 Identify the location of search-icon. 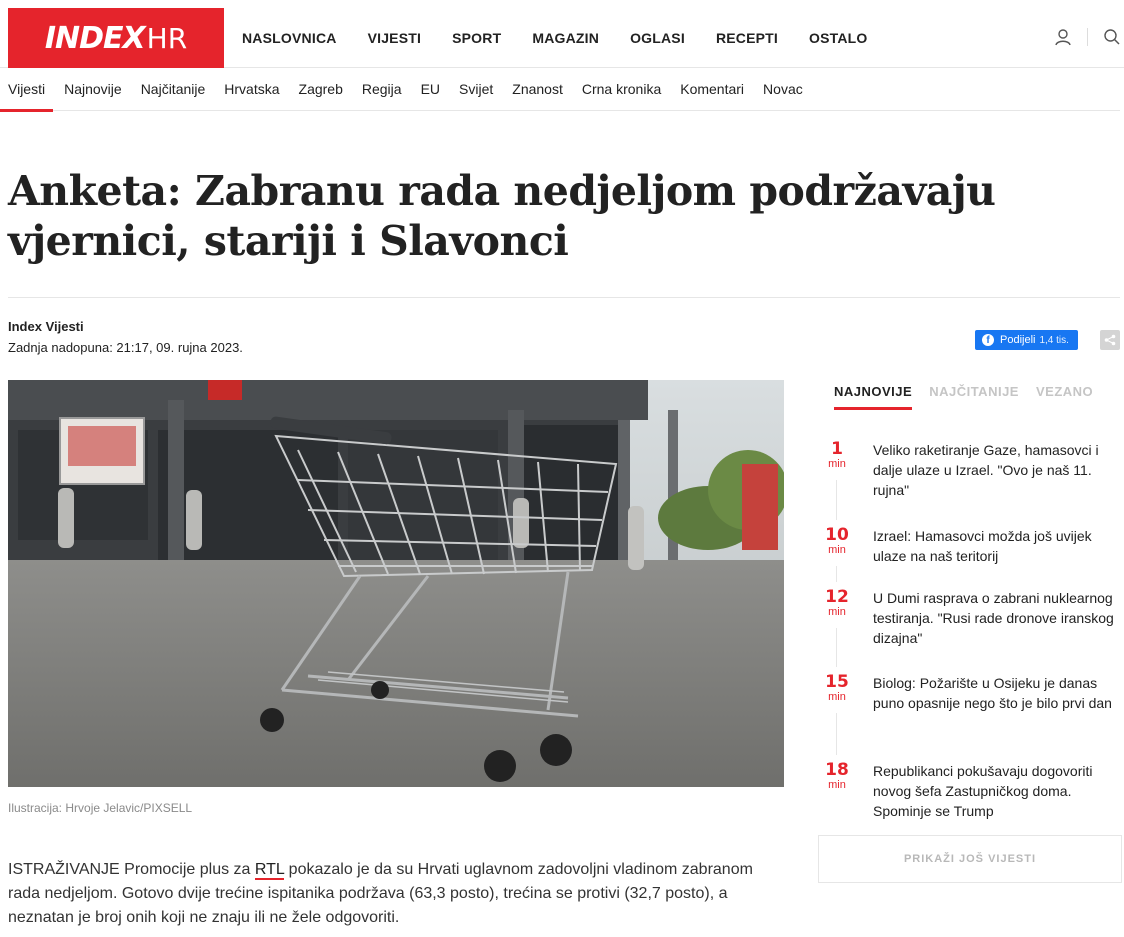
(1112, 37).